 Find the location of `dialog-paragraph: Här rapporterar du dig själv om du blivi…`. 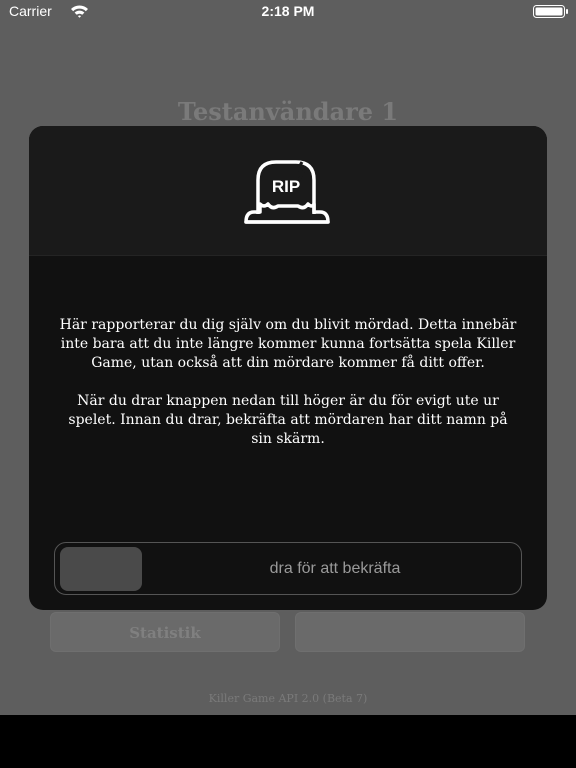

dialog-paragraph: Här rapporterar du dig själv om du blivi… is located at coordinates (288, 344).